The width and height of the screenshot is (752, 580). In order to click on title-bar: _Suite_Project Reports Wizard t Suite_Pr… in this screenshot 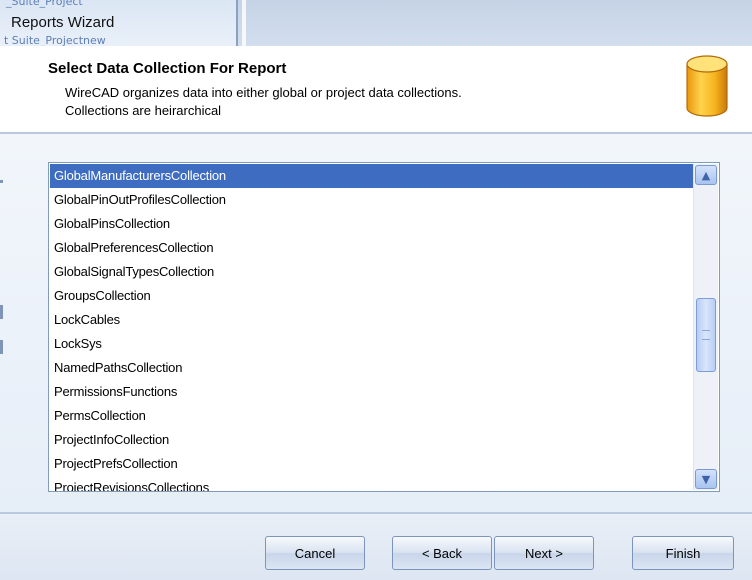, I will do `click(376, 23)`.